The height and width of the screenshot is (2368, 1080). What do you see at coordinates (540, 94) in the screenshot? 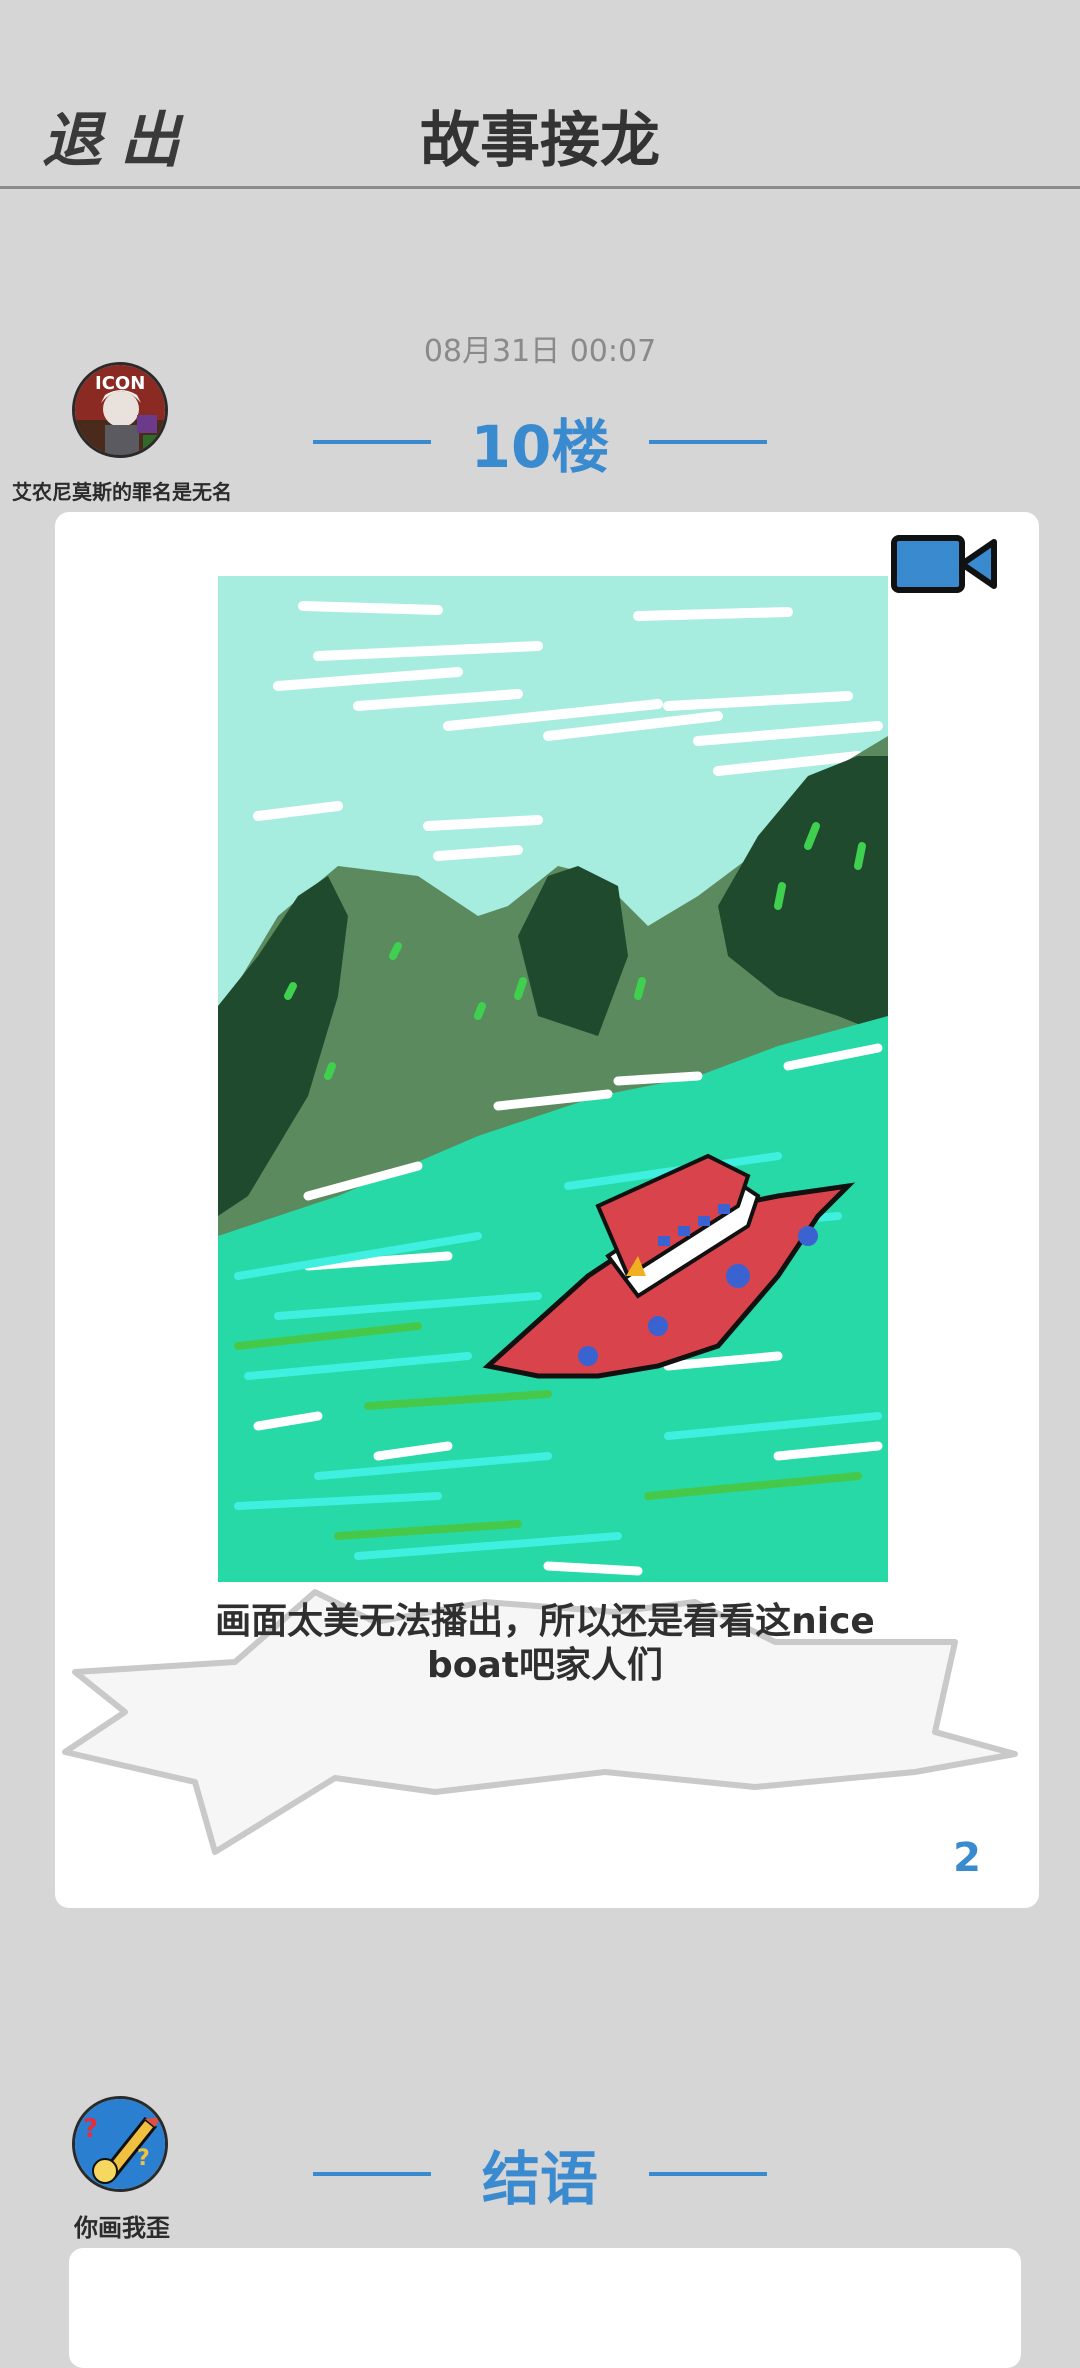
I see `app-header: 退出 故事接龙` at bounding box center [540, 94].